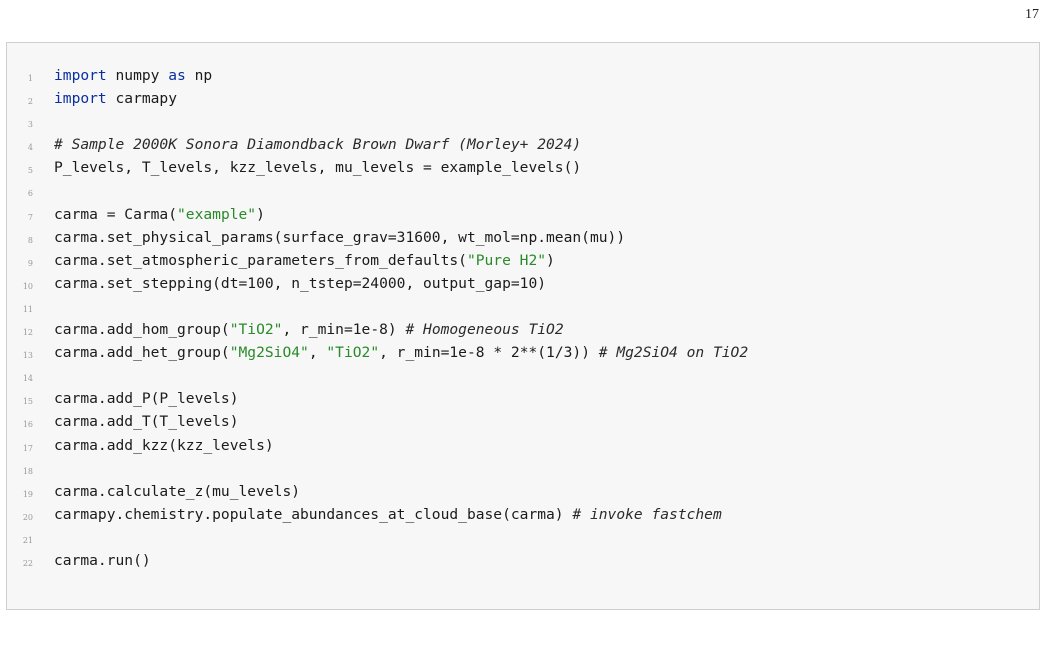 Image resolution: width=1049 pixels, height=667 pixels. I want to click on code-keyword: as, so click(177, 75).